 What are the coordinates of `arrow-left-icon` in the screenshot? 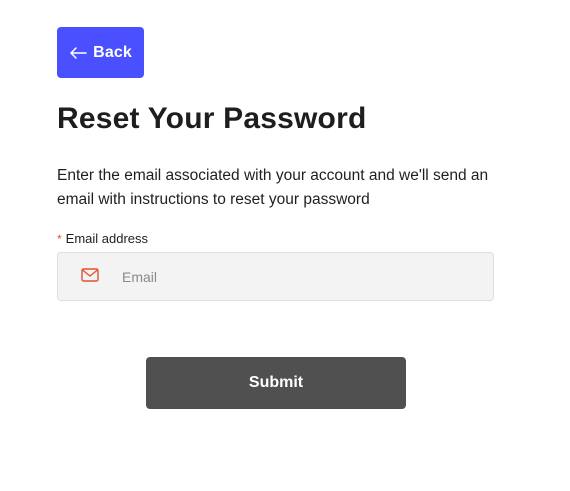 It's located at (78, 53).